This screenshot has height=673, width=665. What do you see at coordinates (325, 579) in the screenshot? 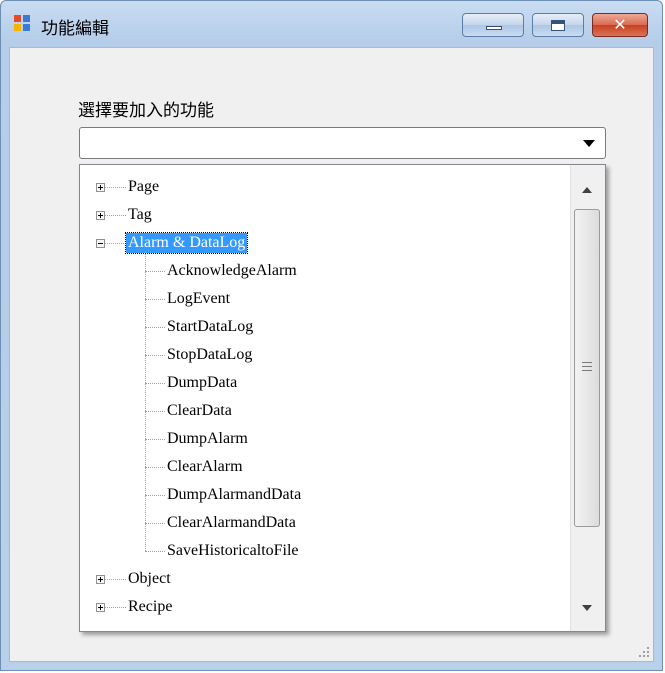
I see `tree-node: Object` at bounding box center [325, 579].